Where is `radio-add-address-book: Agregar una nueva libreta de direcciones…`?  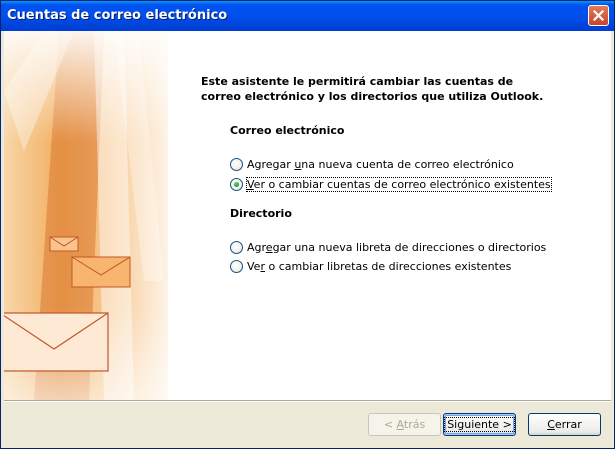
radio-add-address-book: Agregar una nueva libreta de direcciones… is located at coordinates (388, 247).